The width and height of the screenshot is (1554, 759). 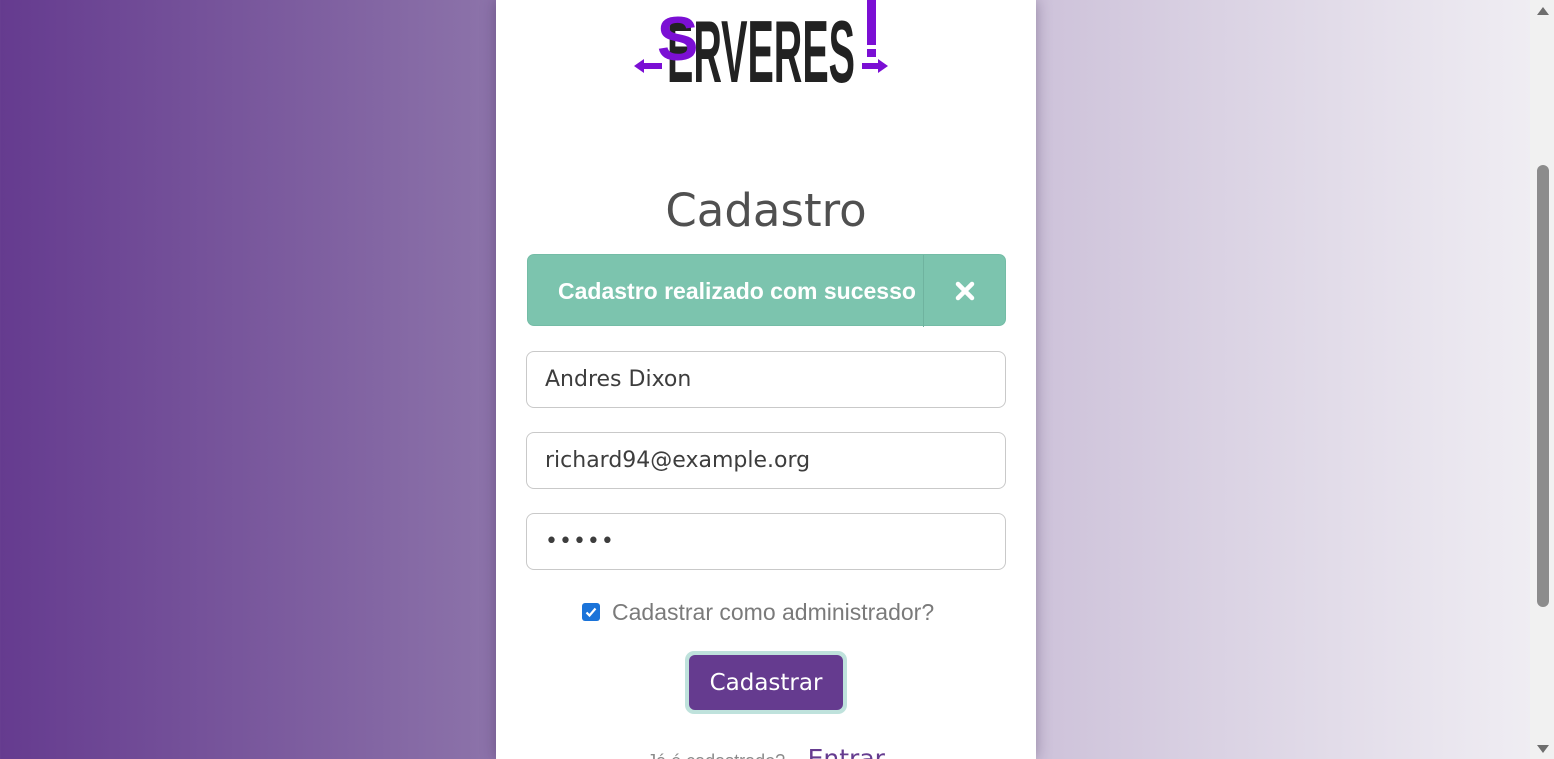 What do you see at coordinates (737, 291) in the screenshot?
I see `alert-message: Cadastro realizado com sucesso` at bounding box center [737, 291].